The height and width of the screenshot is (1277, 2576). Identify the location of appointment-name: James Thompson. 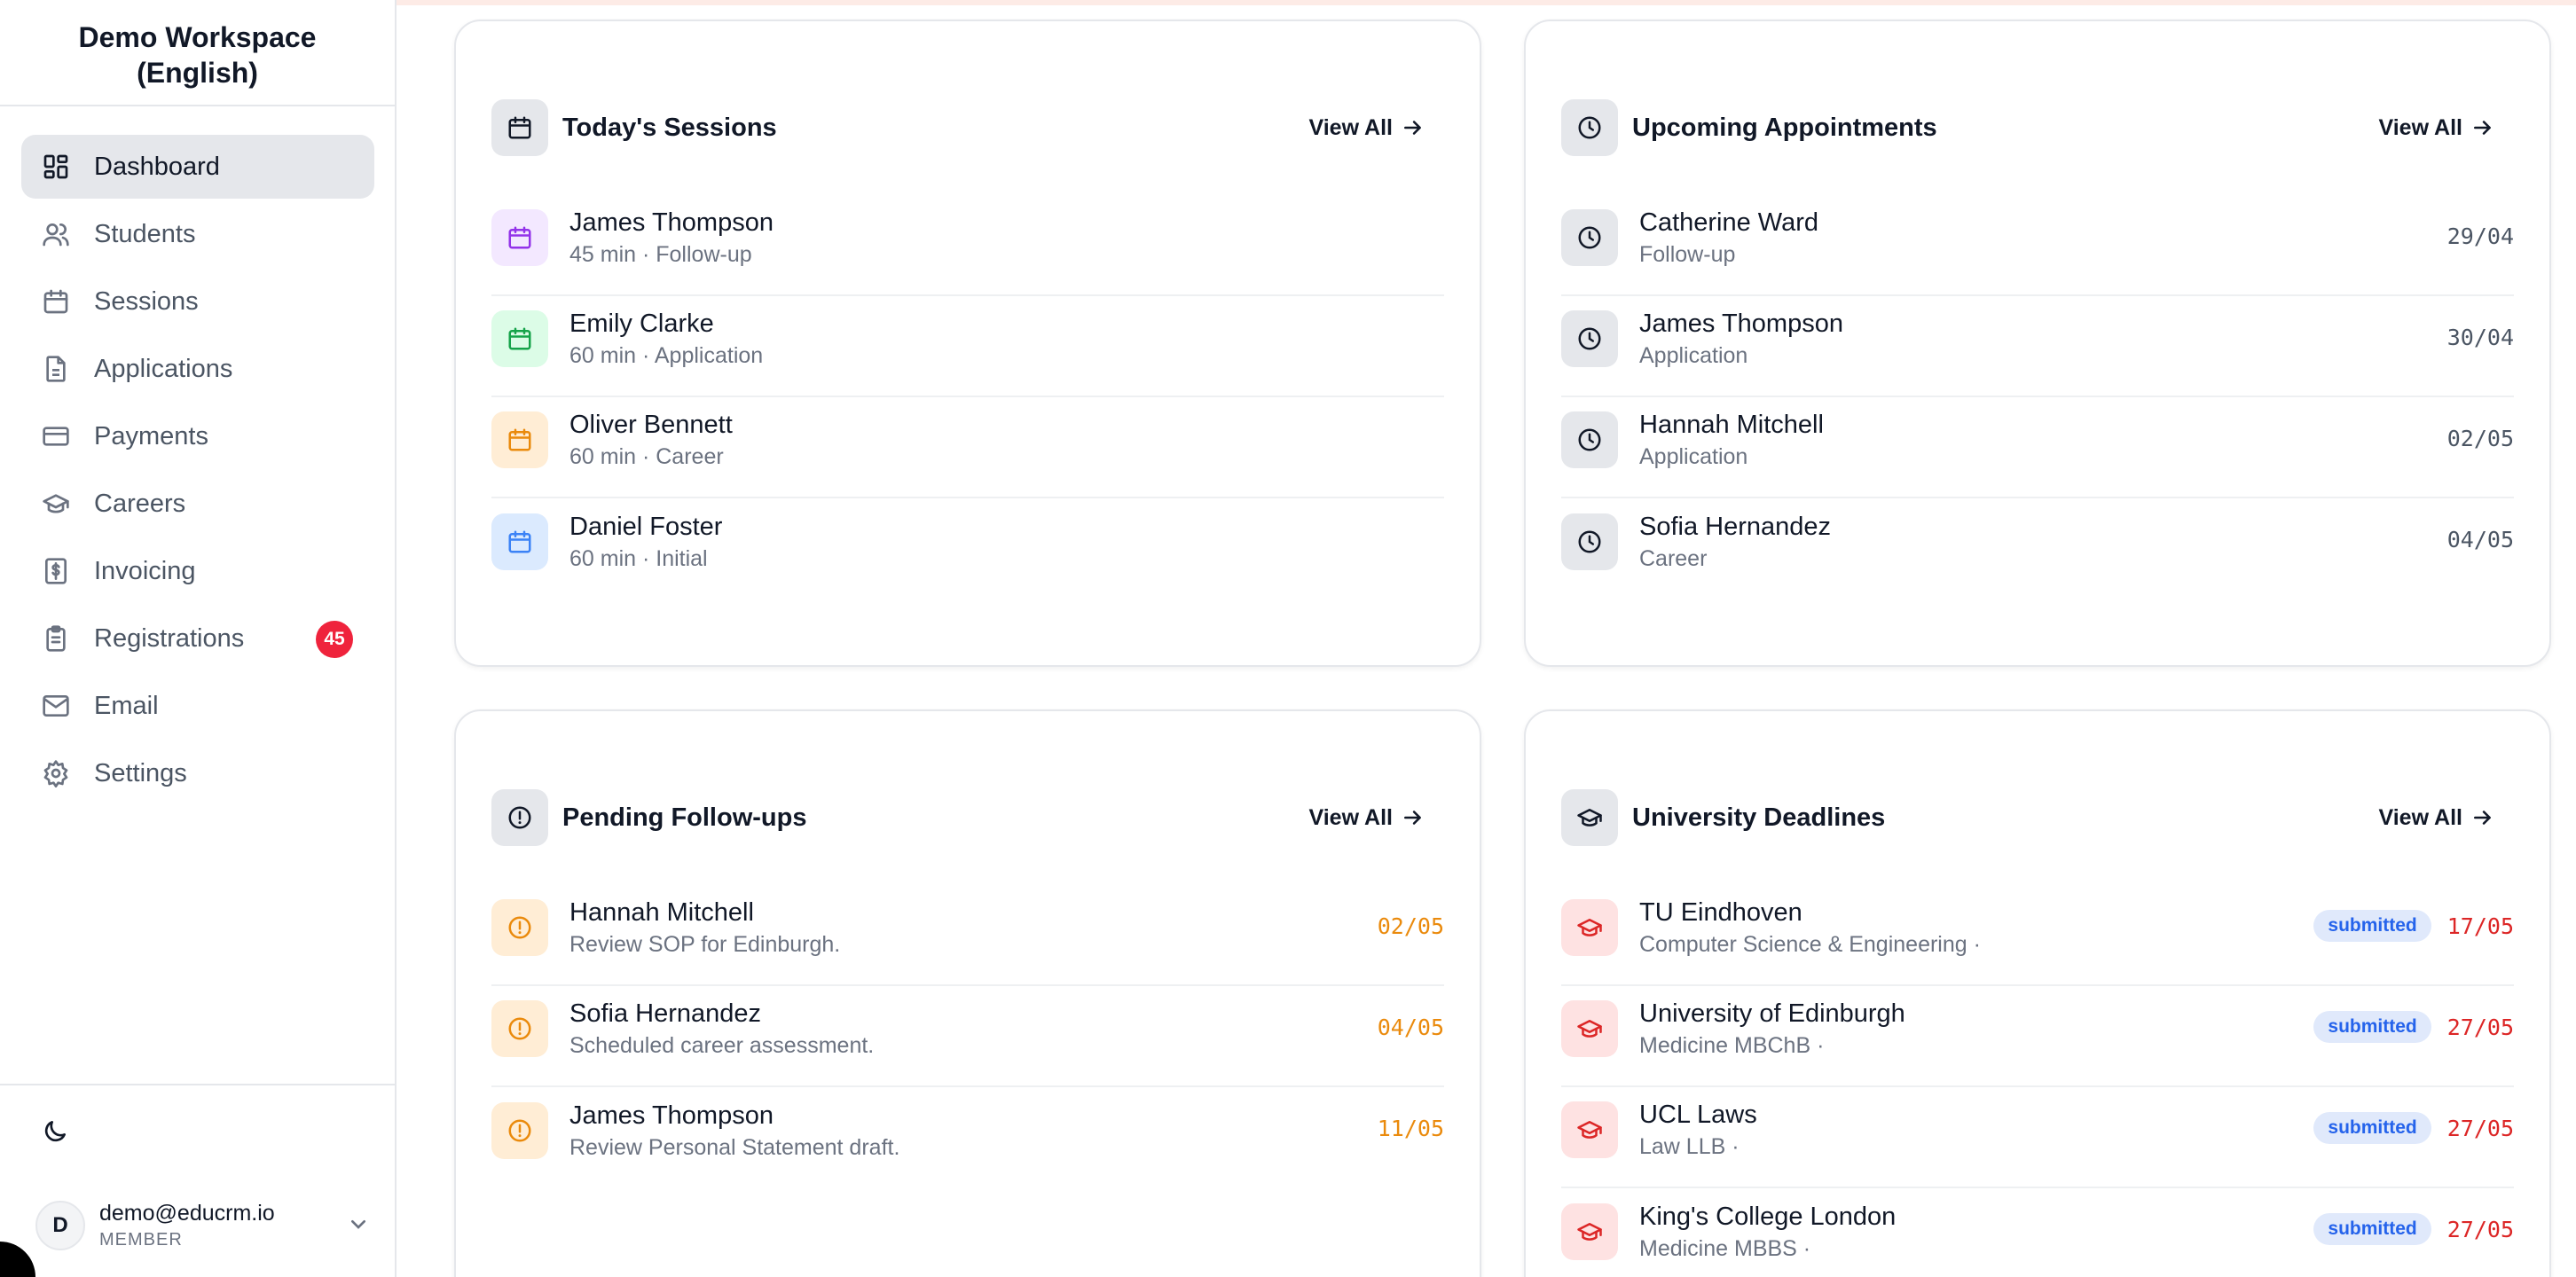
(1741, 323).